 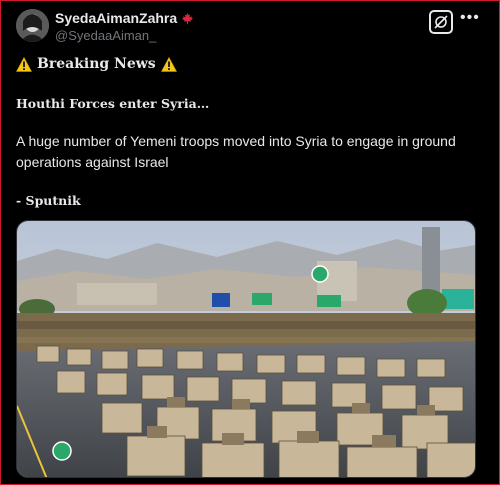 I want to click on more-options-button: •••, so click(x=470, y=18).